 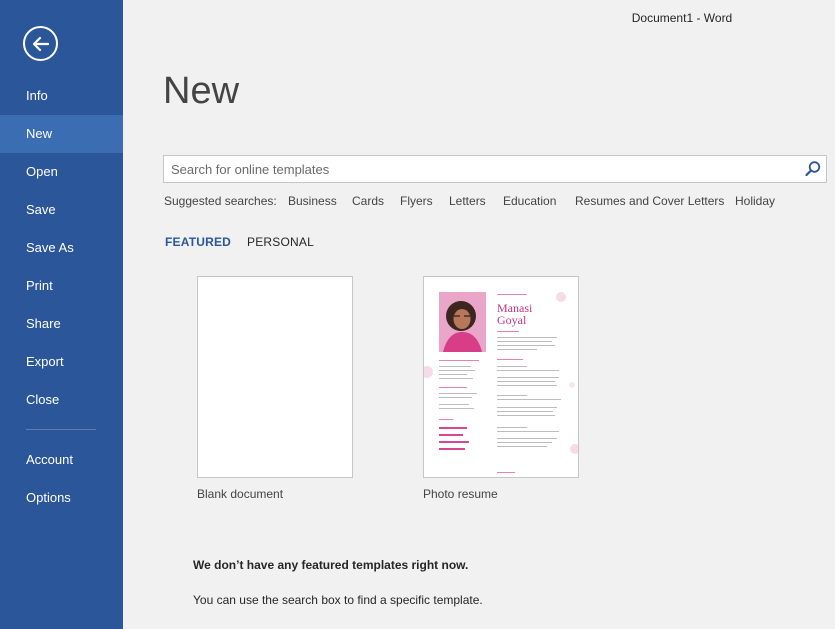 What do you see at coordinates (508, 331) in the screenshot?
I see `resume-objective-head` at bounding box center [508, 331].